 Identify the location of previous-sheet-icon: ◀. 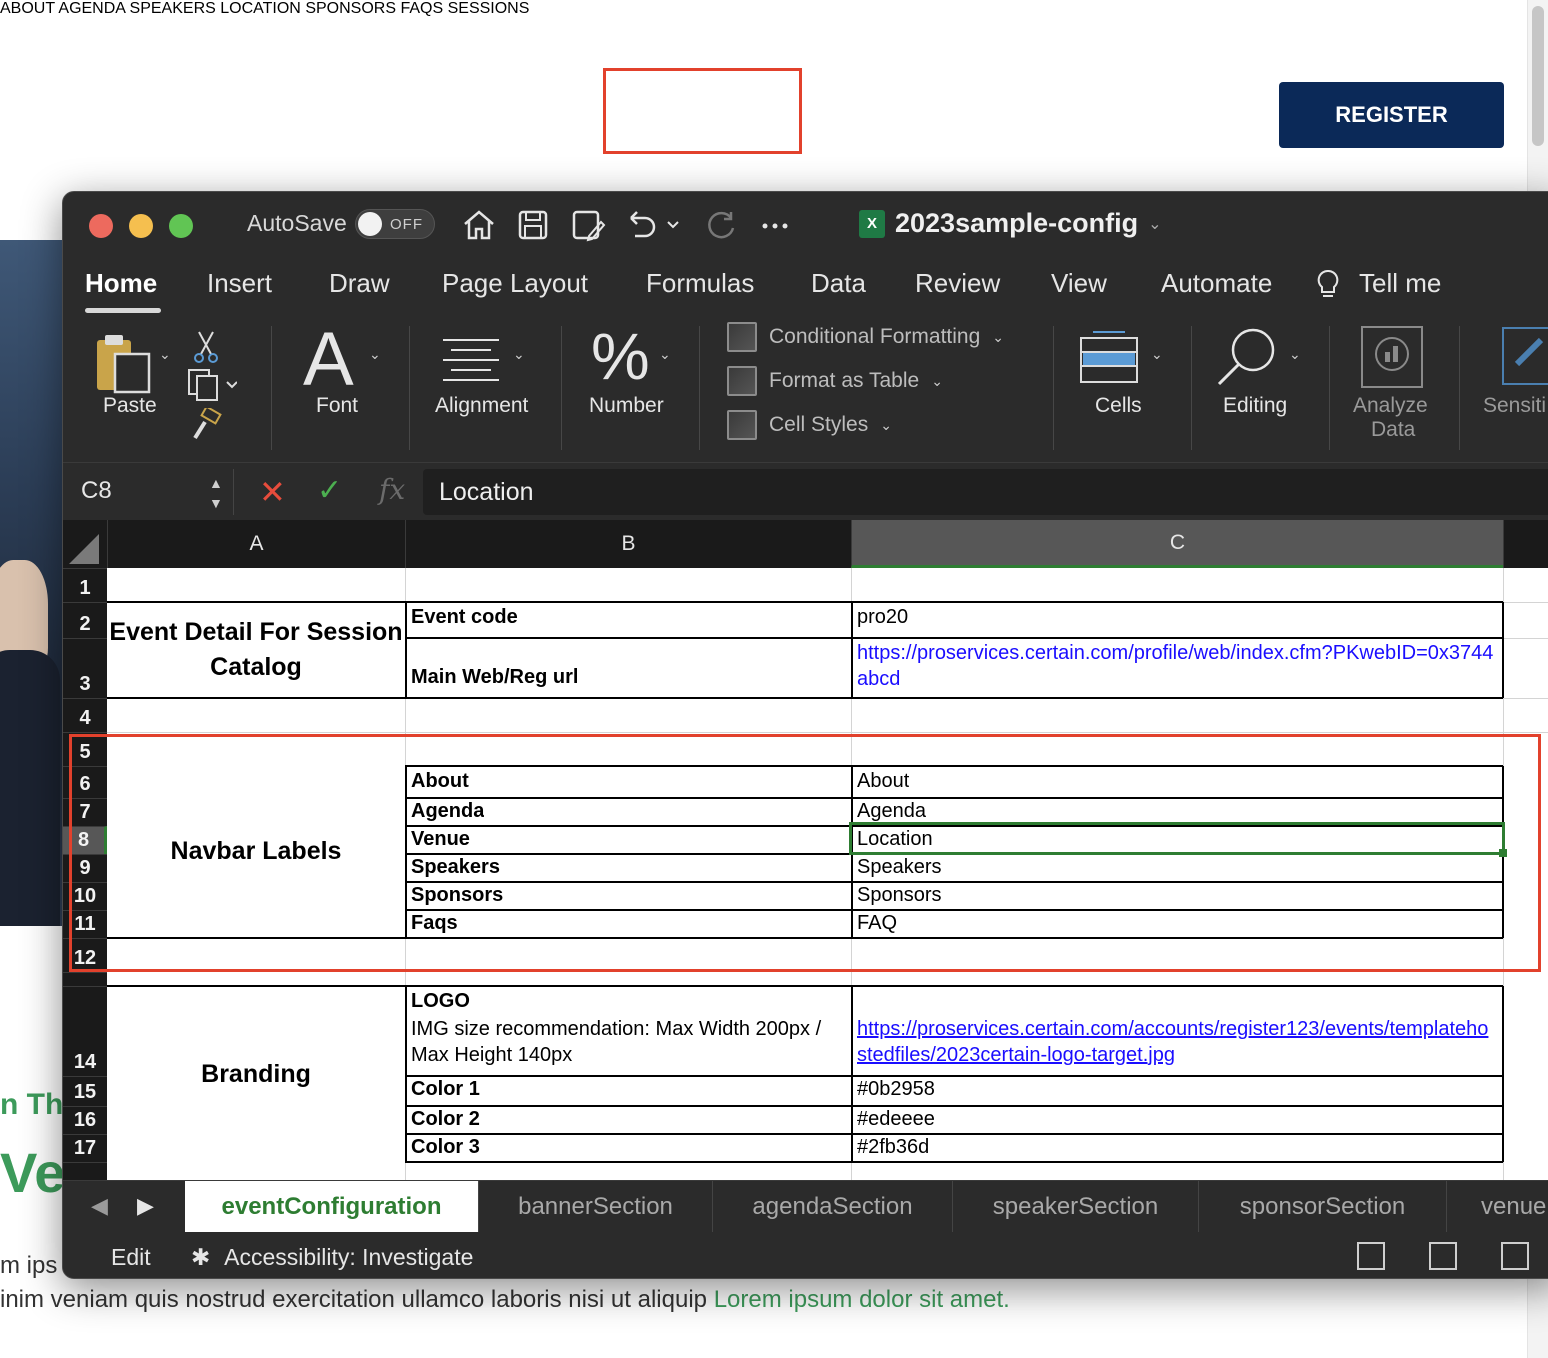
(99, 1206).